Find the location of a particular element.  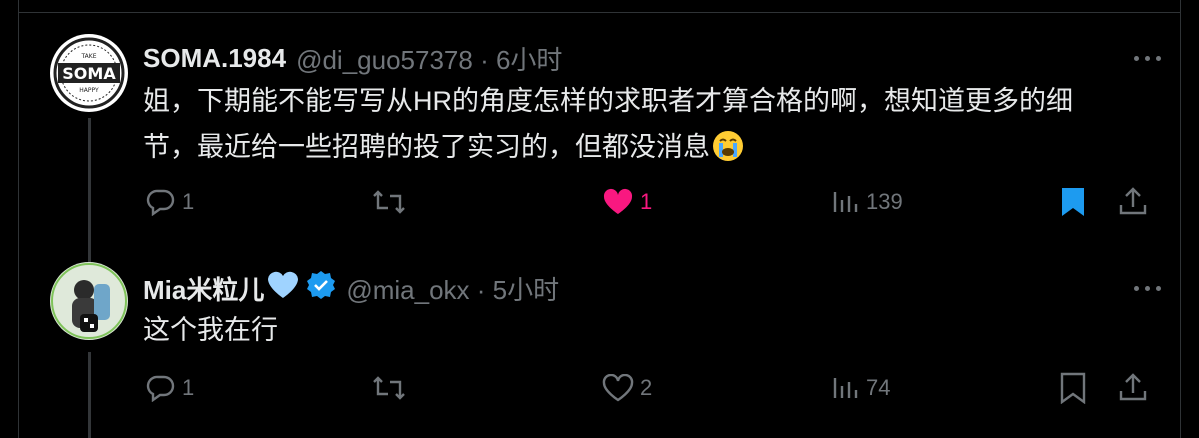

tweet-header: SOMA.1984 @di_guo57378 · 6小时 is located at coordinates (352, 58).